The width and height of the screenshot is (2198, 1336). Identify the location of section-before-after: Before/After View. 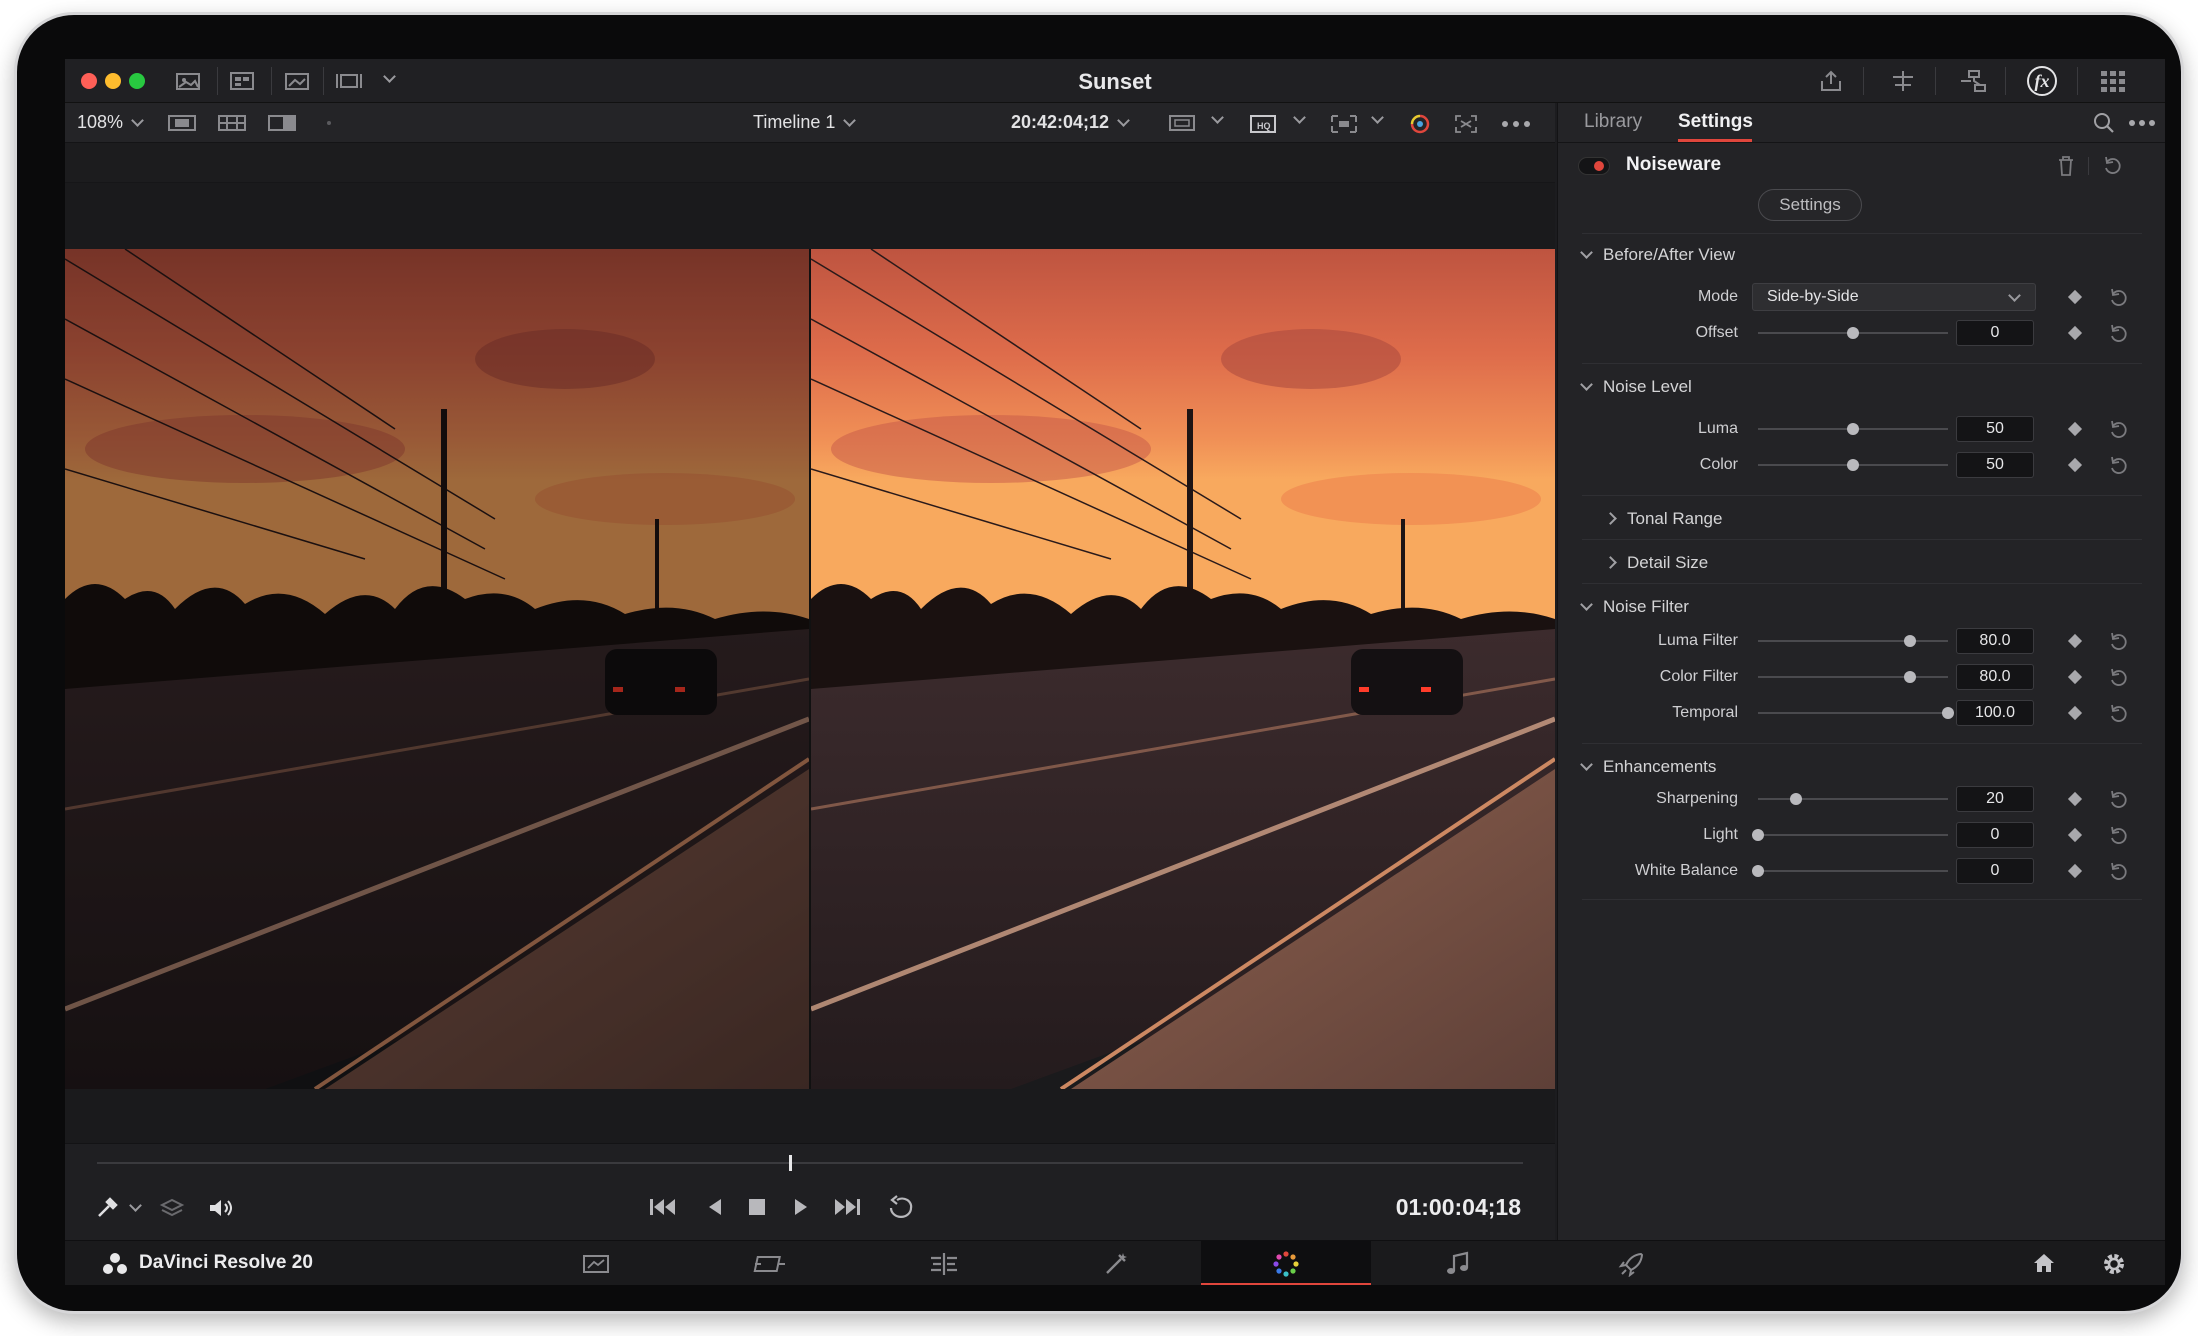
(1657, 255).